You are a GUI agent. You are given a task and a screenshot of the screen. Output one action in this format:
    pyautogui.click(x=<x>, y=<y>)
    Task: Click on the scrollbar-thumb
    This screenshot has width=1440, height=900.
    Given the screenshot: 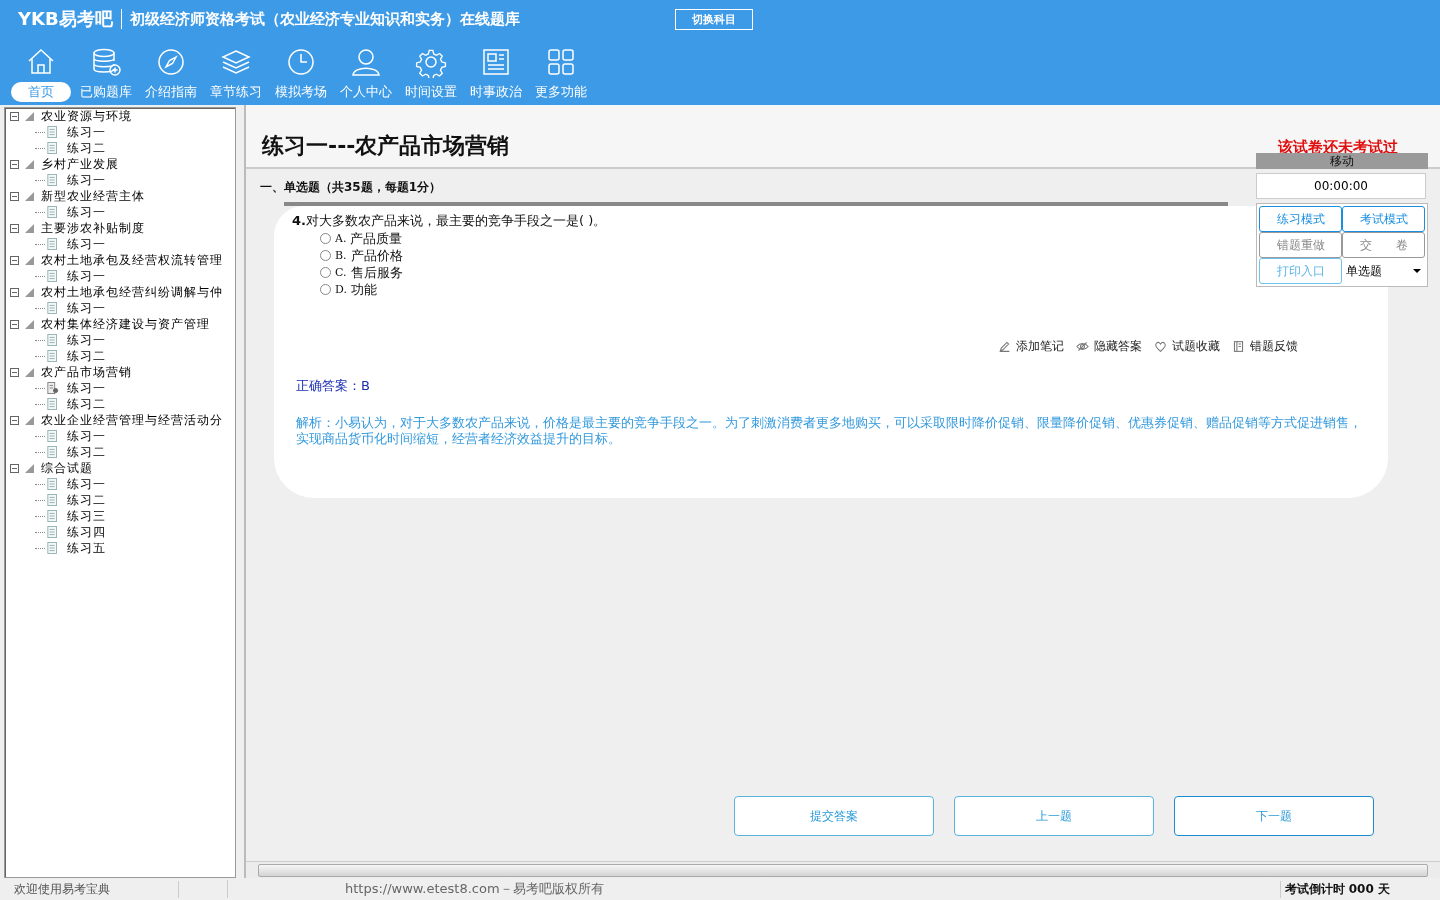 What is the action you would take?
    pyautogui.click(x=843, y=870)
    